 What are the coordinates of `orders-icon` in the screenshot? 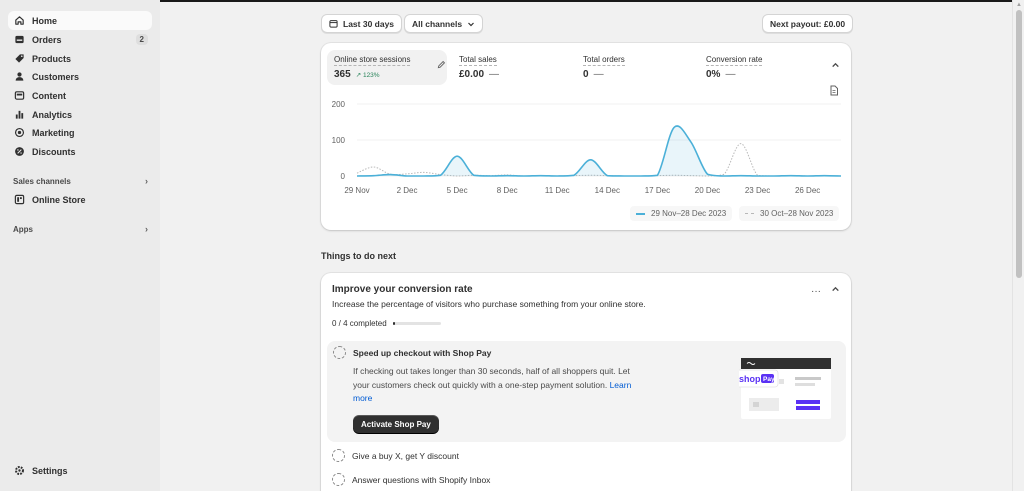 It's located at (19, 39).